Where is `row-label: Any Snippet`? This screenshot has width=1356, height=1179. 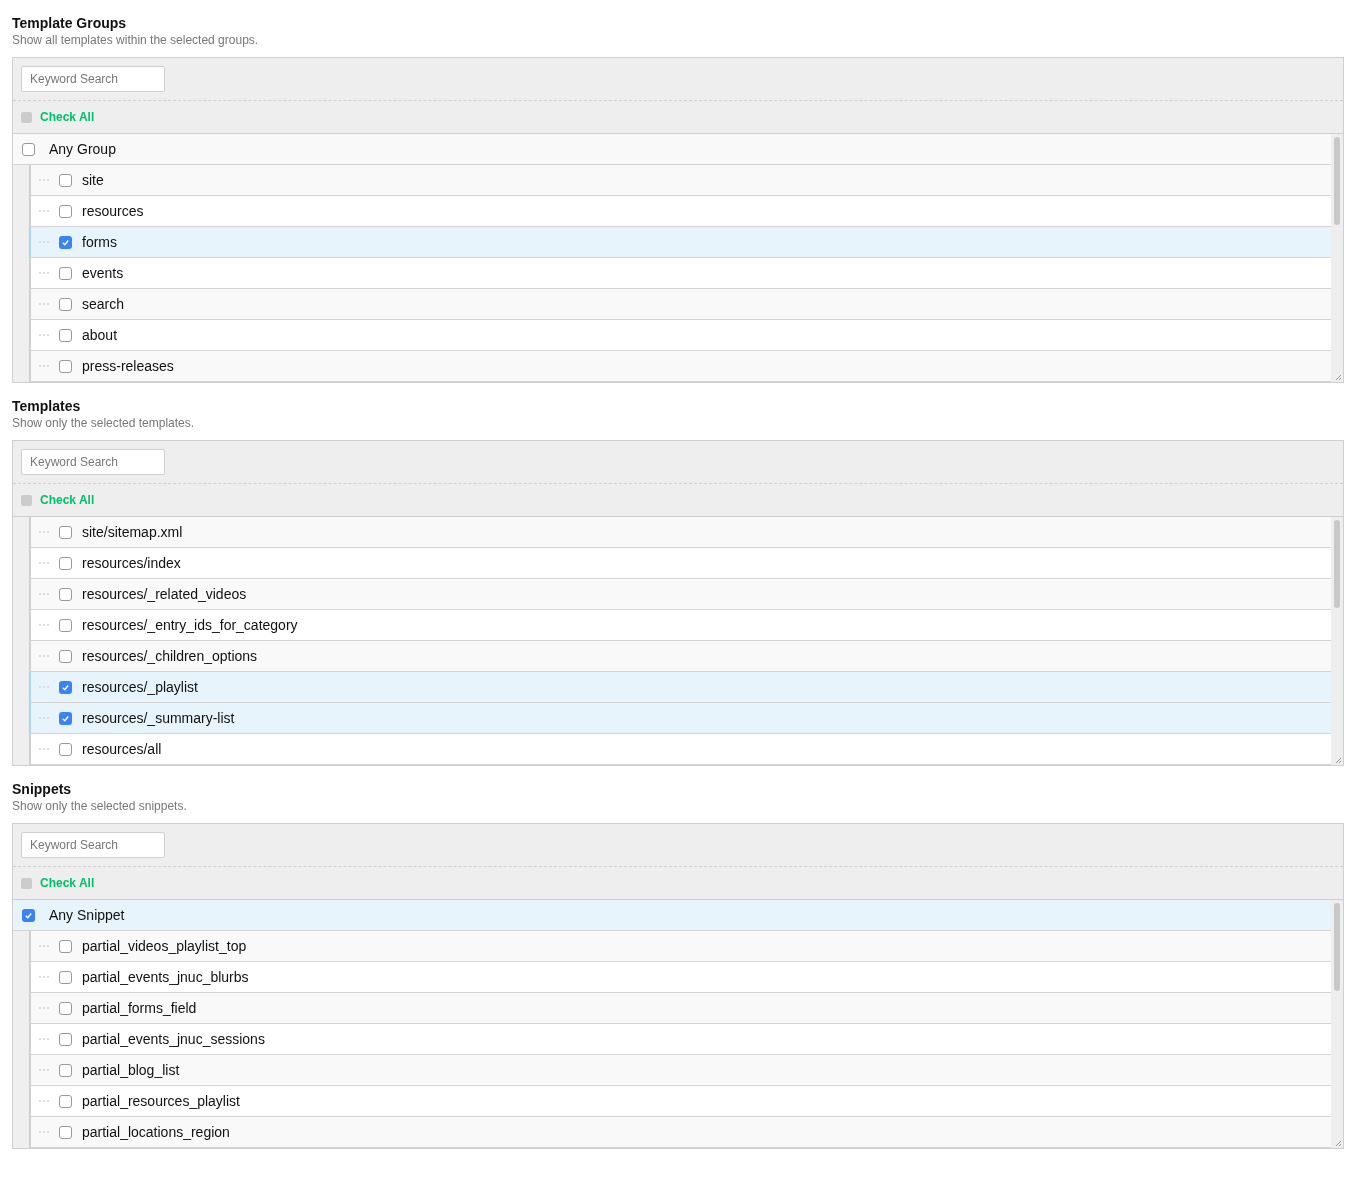 row-label: Any Snippet is located at coordinates (87, 915).